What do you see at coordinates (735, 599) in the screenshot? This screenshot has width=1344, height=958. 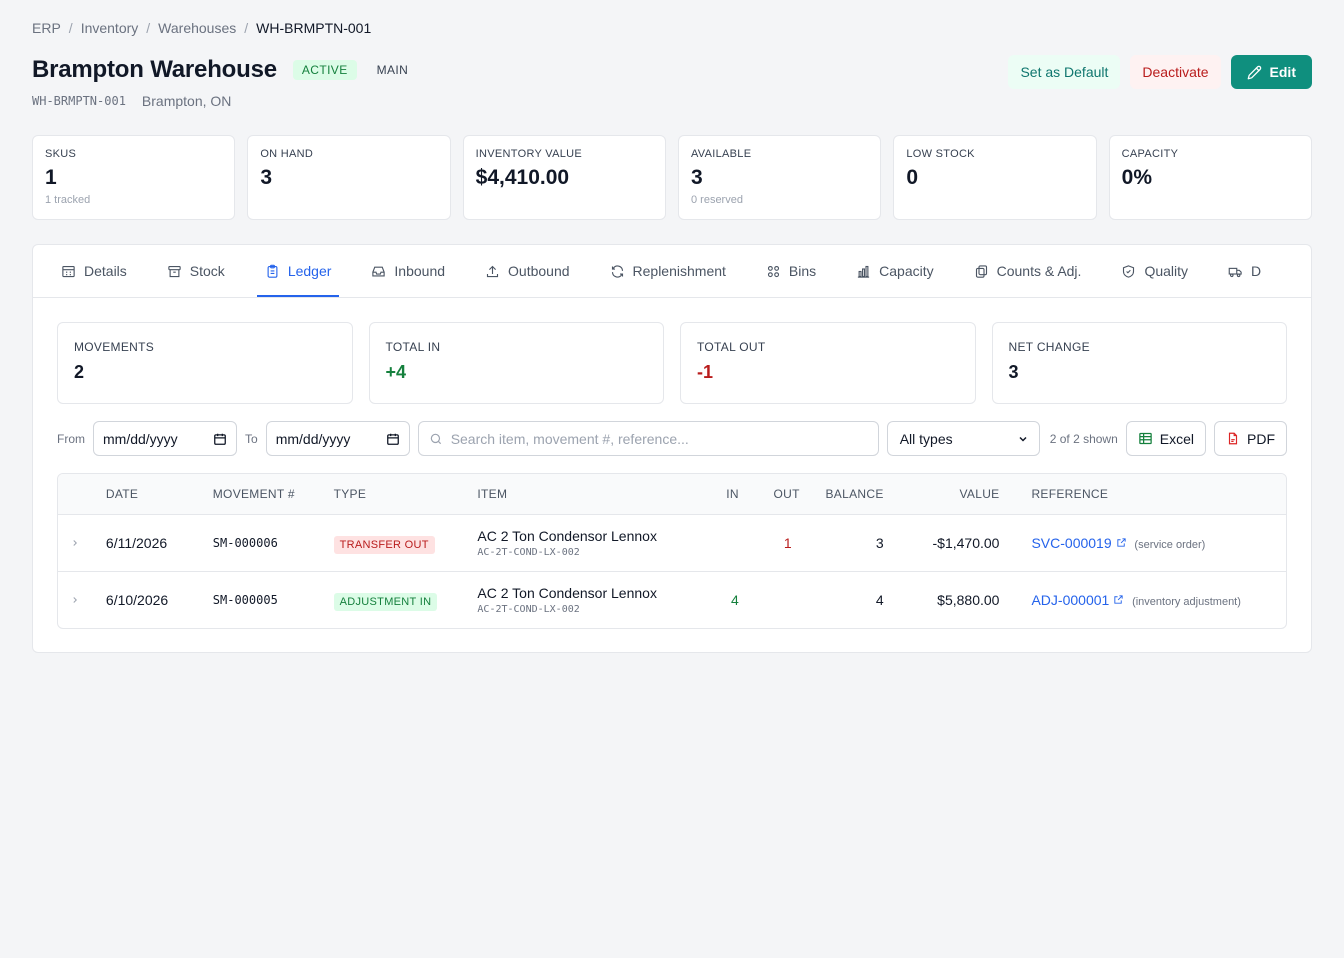 I see `cell-in: 4` at bounding box center [735, 599].